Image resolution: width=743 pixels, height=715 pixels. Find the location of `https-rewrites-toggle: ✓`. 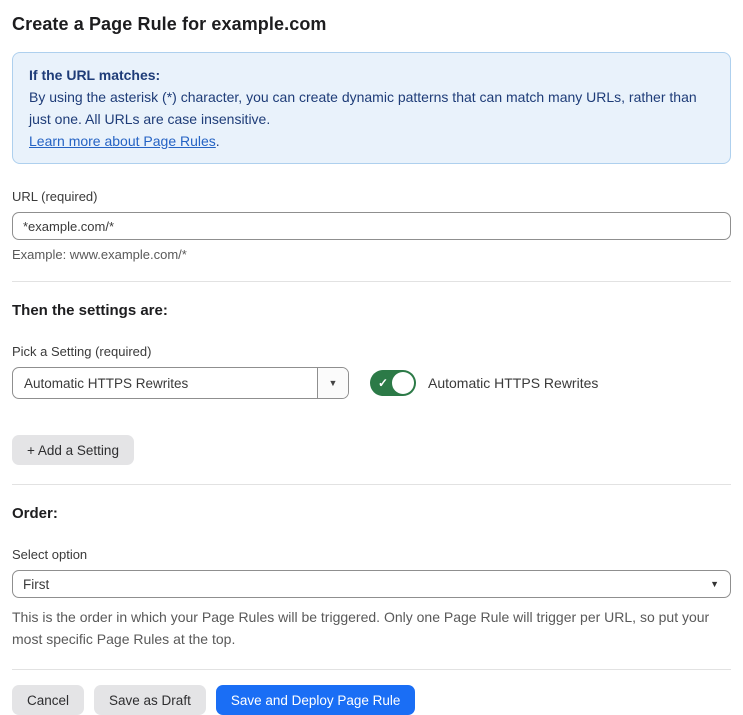

https-rewrites-toggle: ✓ is located at coordinates (393, 383).